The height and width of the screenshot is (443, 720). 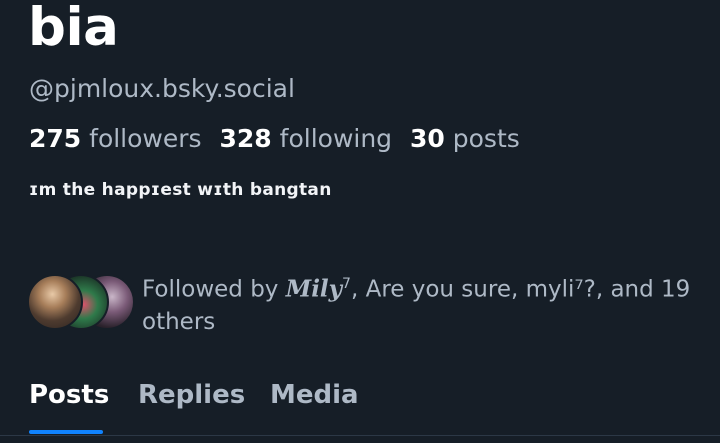 What do you see at coordinates (245, 138) in the screenshot?
I see `following-count: 328` at bounding box center [245, 138].